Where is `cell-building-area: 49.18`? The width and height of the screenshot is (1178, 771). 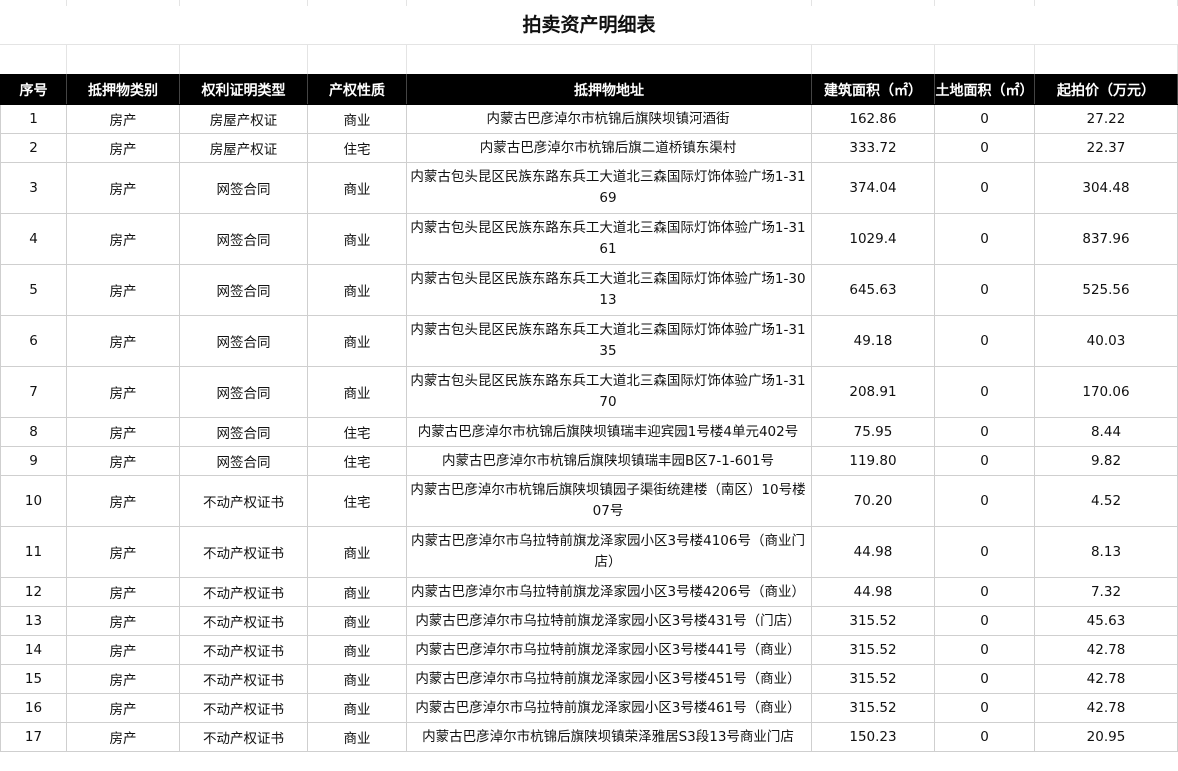 cell-building-area: 49.18 is located at coordinates (873, 341).